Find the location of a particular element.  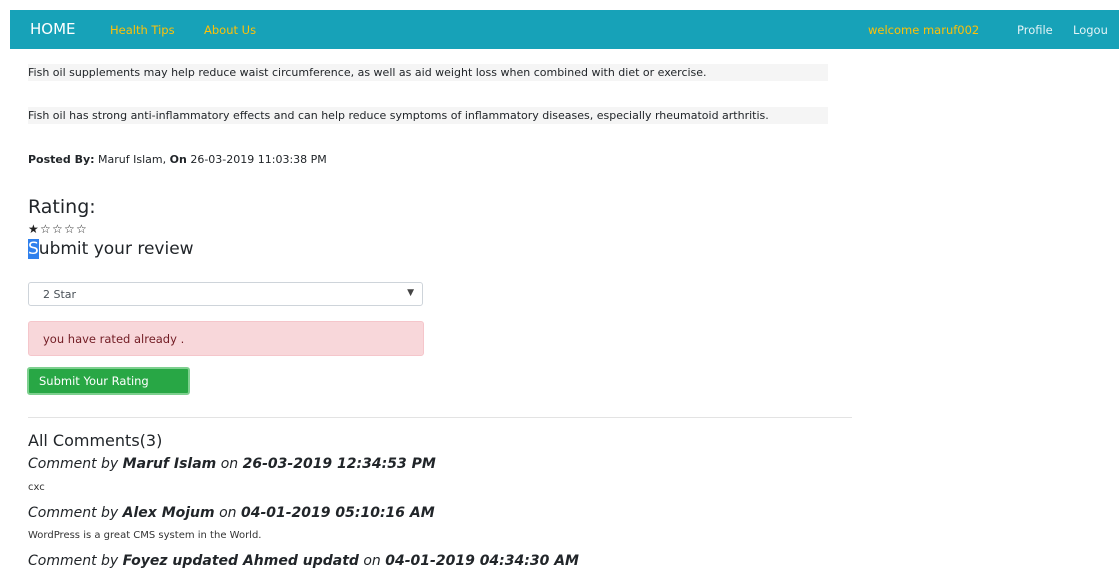

nav-health-tips-link: Health Tips is located at coordinates (142, 30).